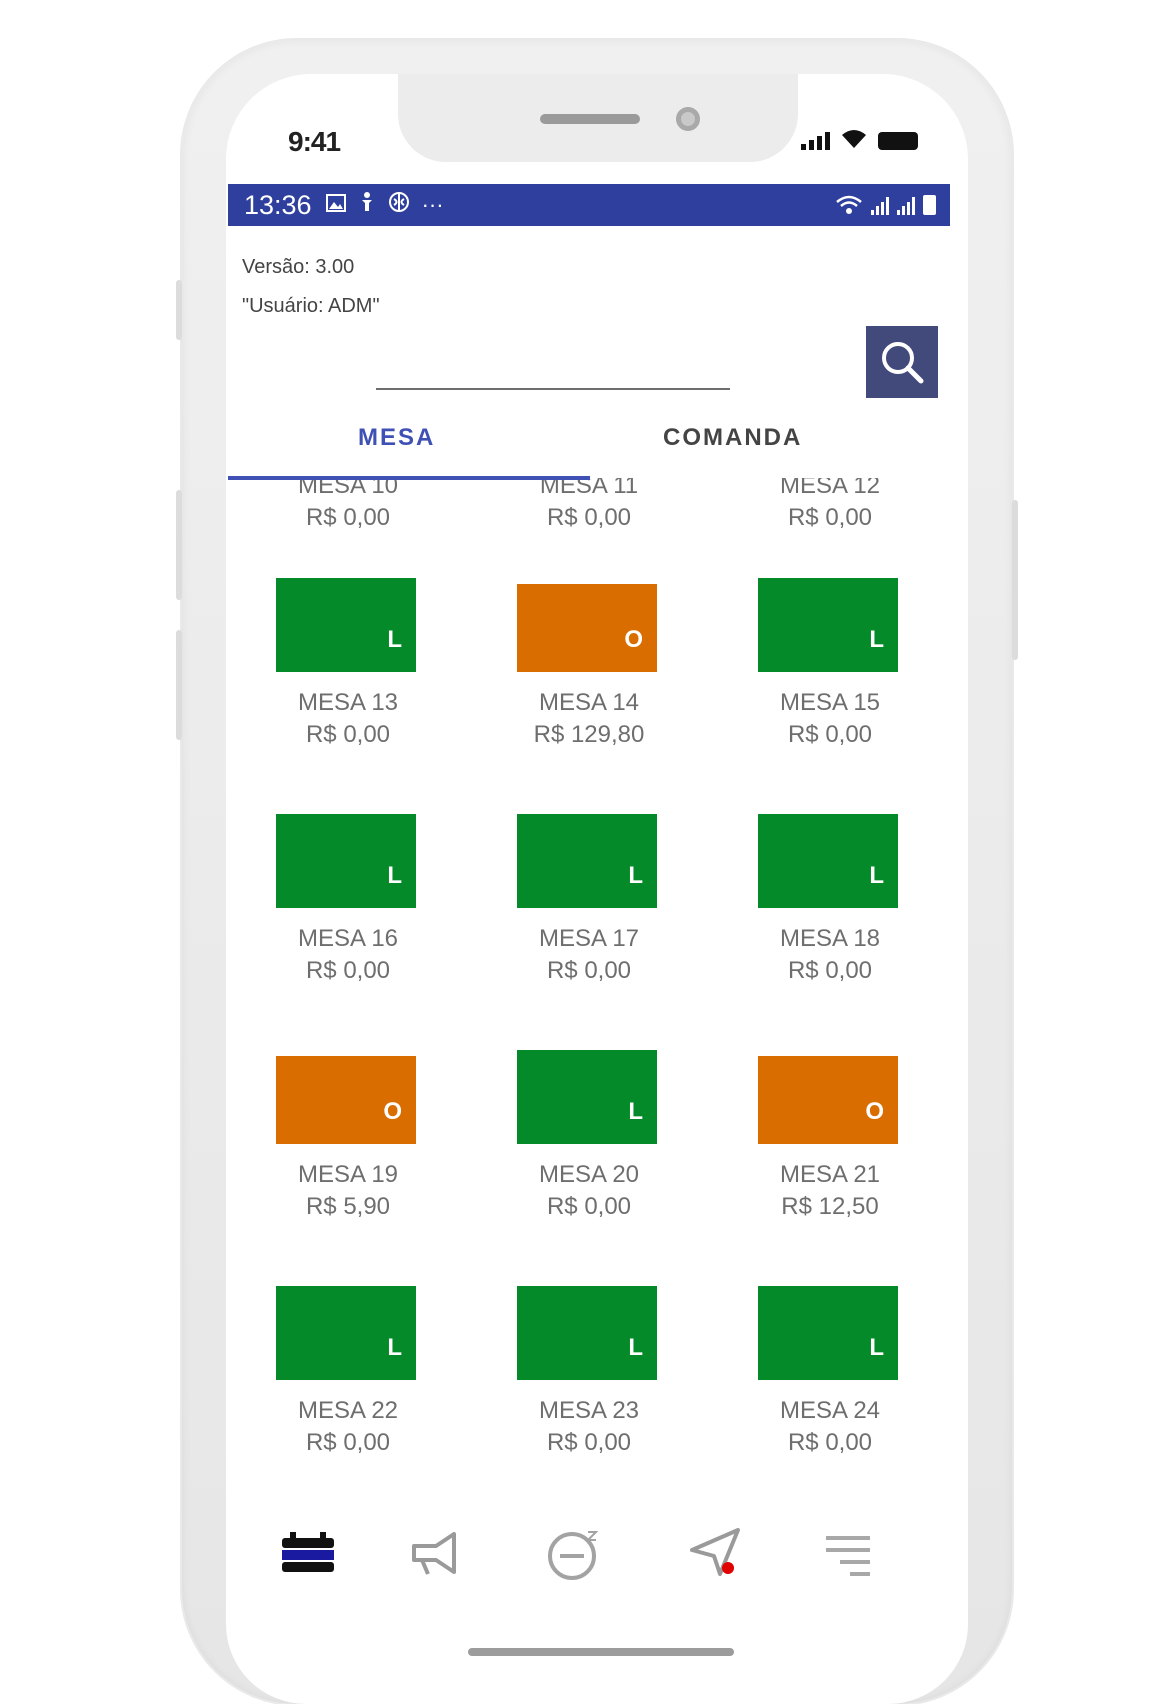  What do you see at coordinates (589, 1174) in the screenshot?
I see `table-name: MESA 20` at bounding box center [589, 1174].